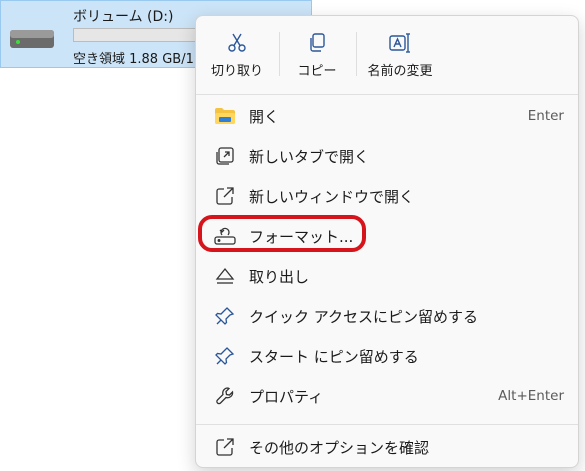 This screenshot has height=471, width=585. Describe the element at coordinates (225, 116) in the screenshot. I see `folder-icon` at that location.